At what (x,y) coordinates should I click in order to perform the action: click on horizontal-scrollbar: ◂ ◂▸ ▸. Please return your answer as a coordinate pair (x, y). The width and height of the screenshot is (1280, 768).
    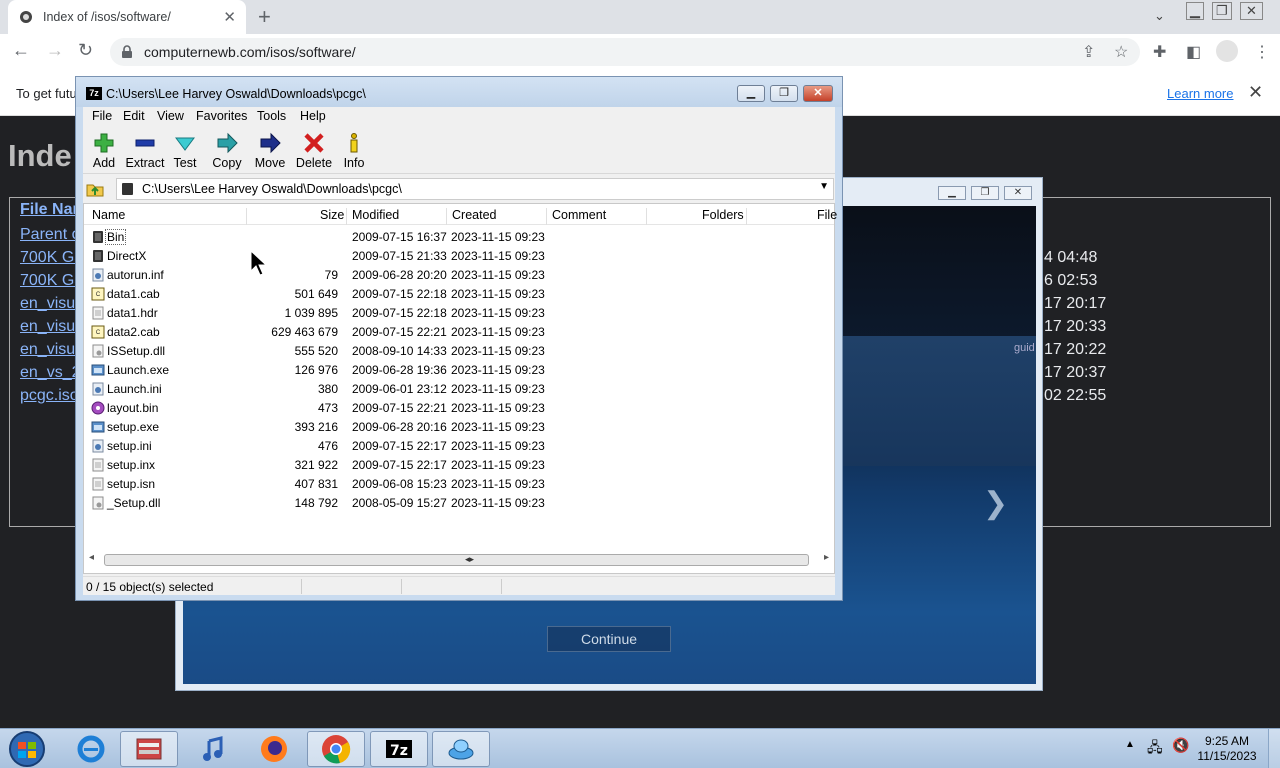
    Looking at the image, I should click on (459, 560).